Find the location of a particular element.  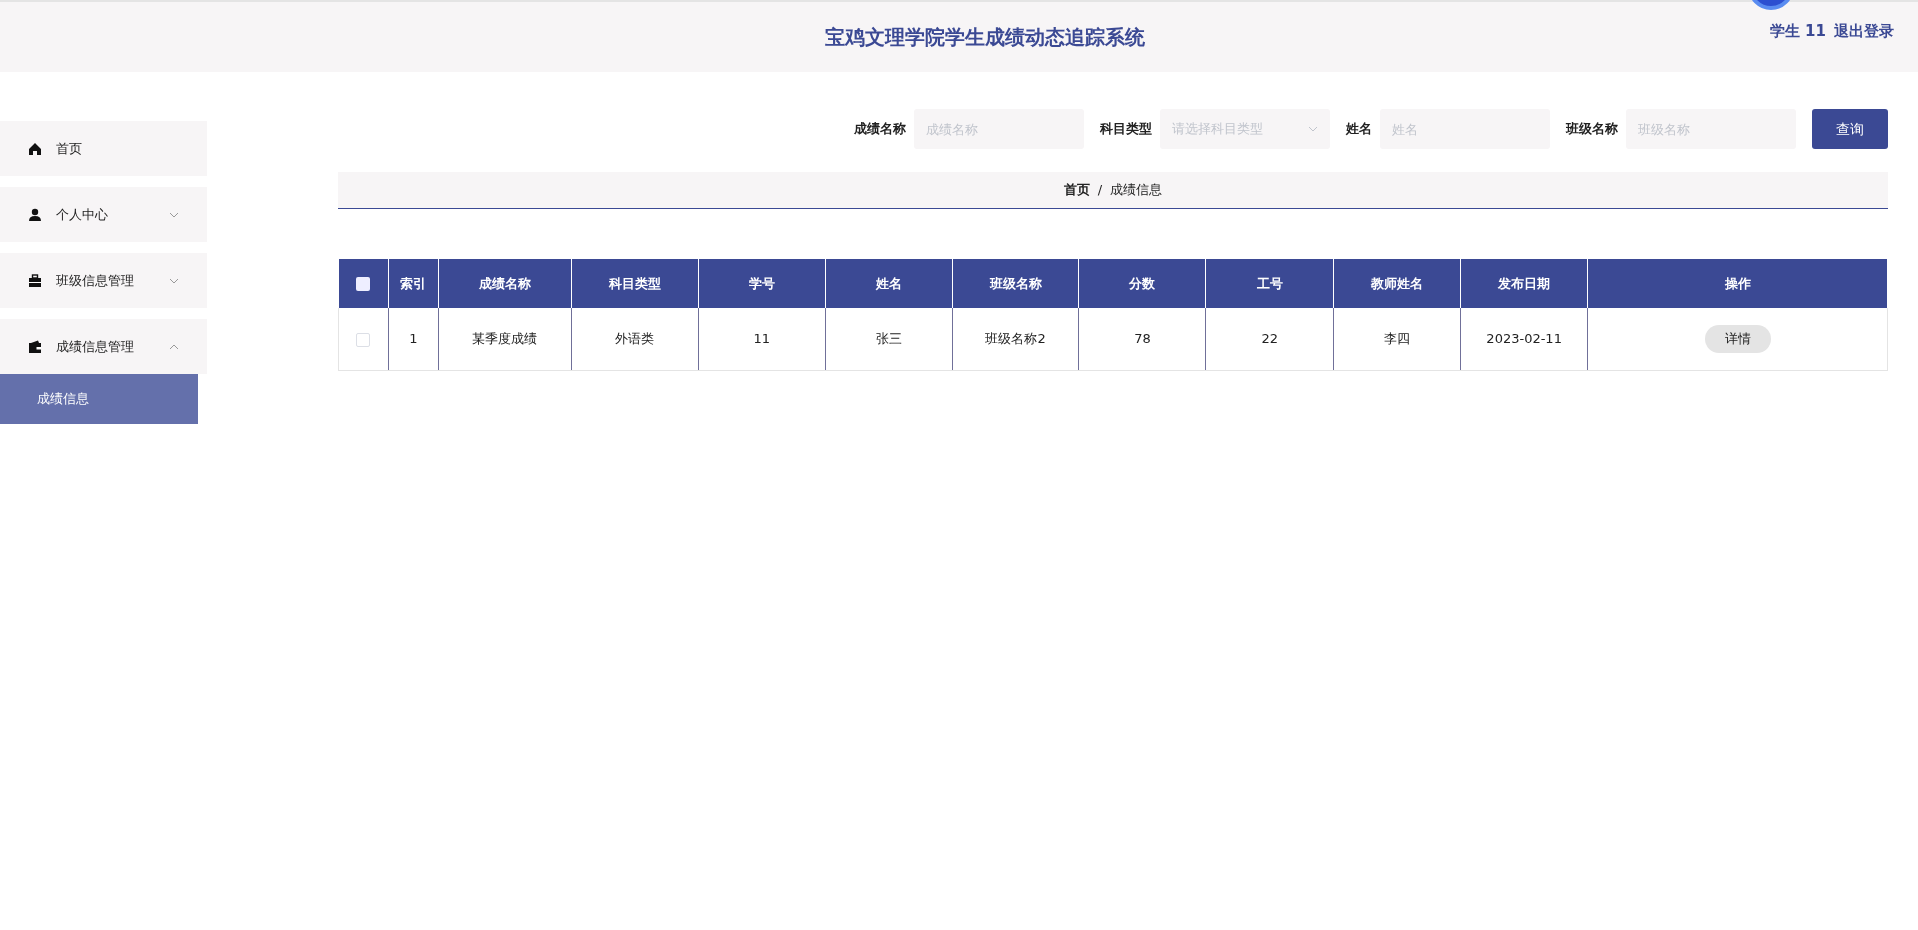

table-cell: 22 is located at coordinates (1269, 339).